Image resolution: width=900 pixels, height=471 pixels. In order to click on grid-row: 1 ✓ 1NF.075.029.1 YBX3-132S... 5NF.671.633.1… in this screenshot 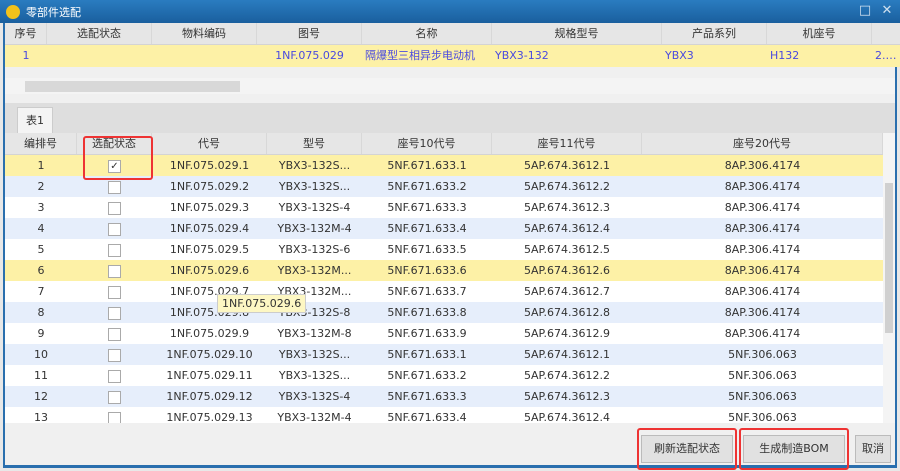, I will do `click(444, 165)`.